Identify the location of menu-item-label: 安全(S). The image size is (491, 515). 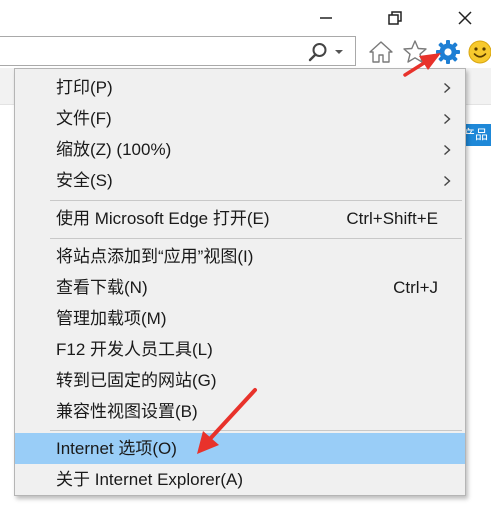
(84, 180).